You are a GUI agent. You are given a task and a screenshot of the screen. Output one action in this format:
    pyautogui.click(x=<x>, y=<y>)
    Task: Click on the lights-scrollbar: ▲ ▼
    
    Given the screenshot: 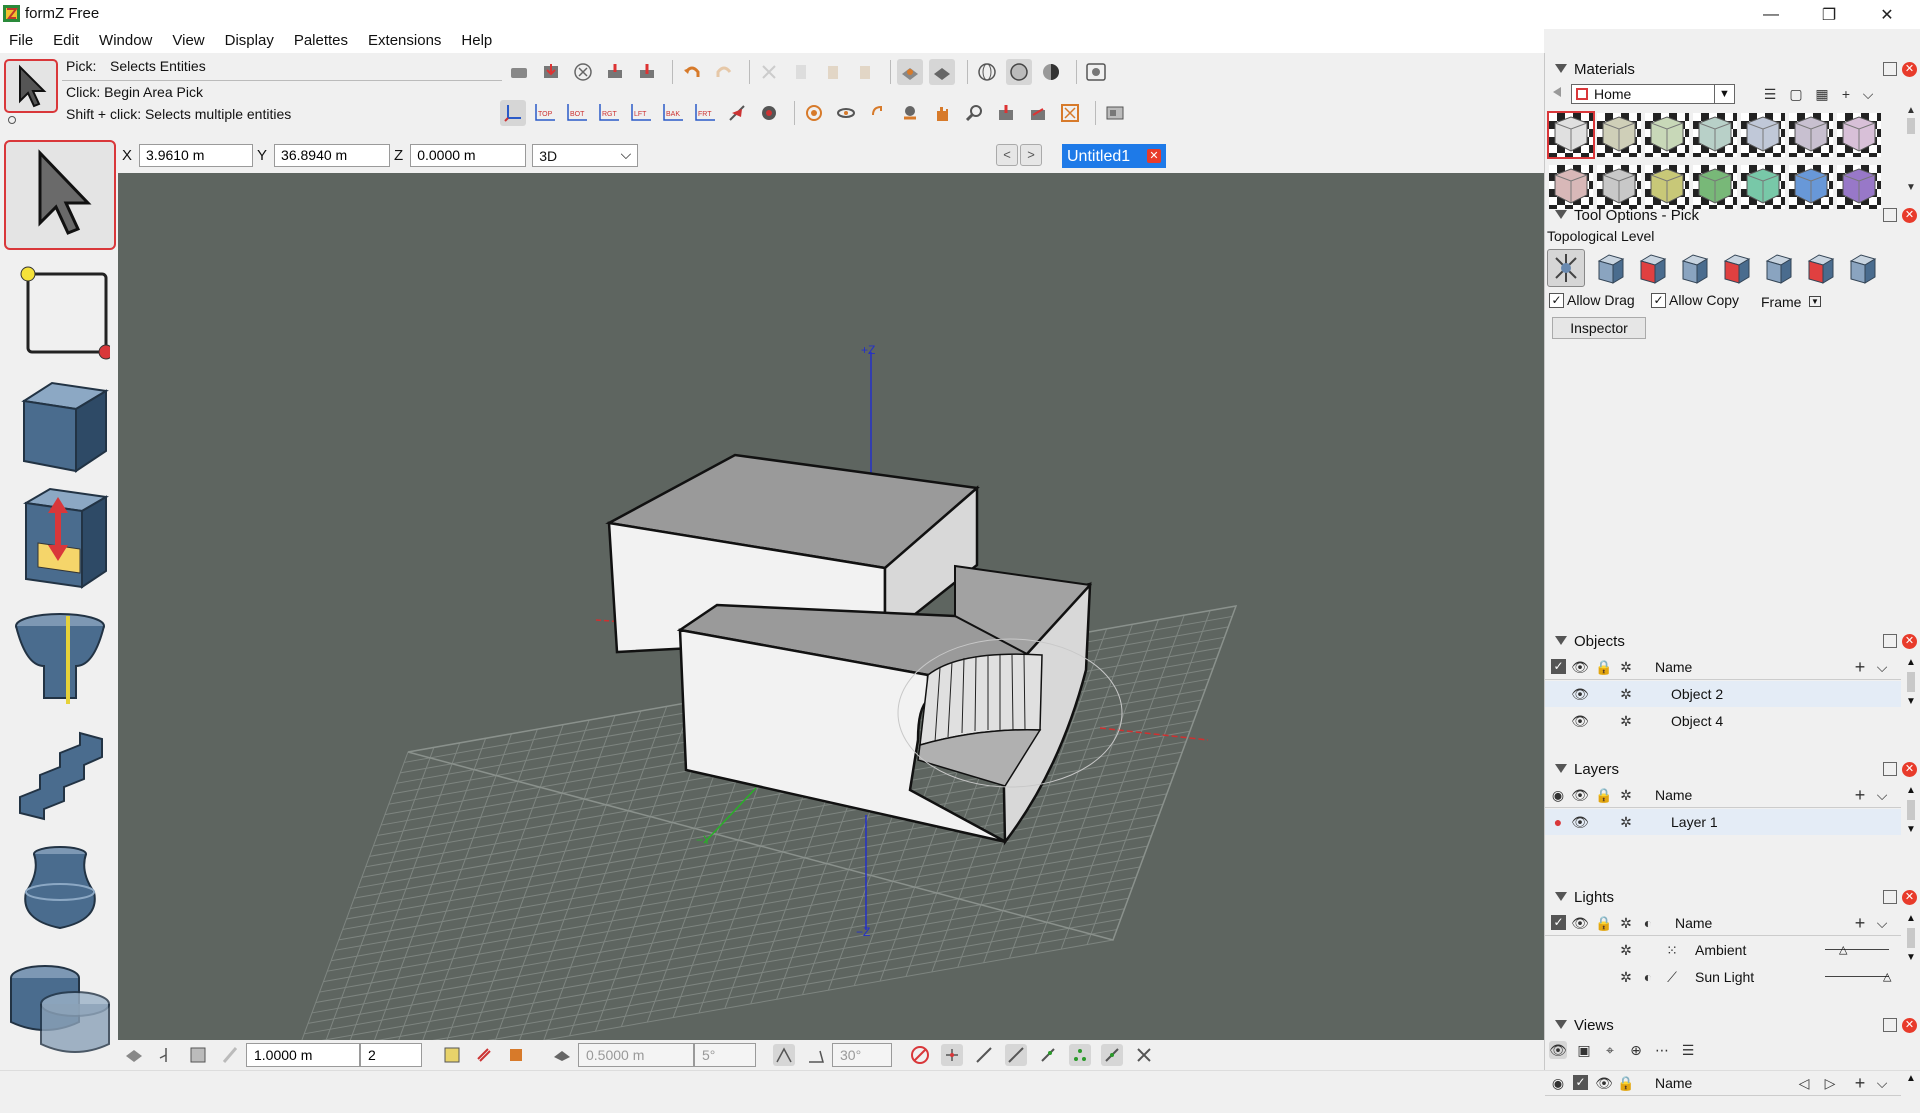 What is the action you would take?
    pyautogui.click(x=1911, y=950)
    